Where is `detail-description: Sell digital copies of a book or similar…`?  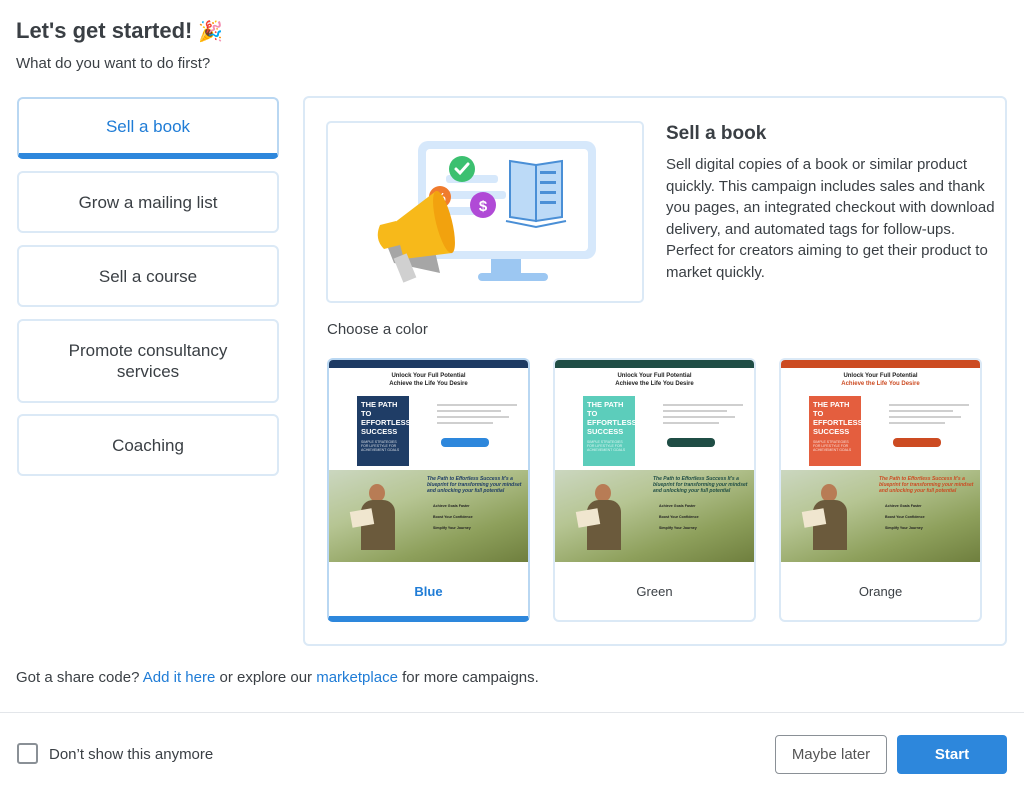
detail-description: Sell digital copies of a book or similar… is located at coordinates (830, 218).